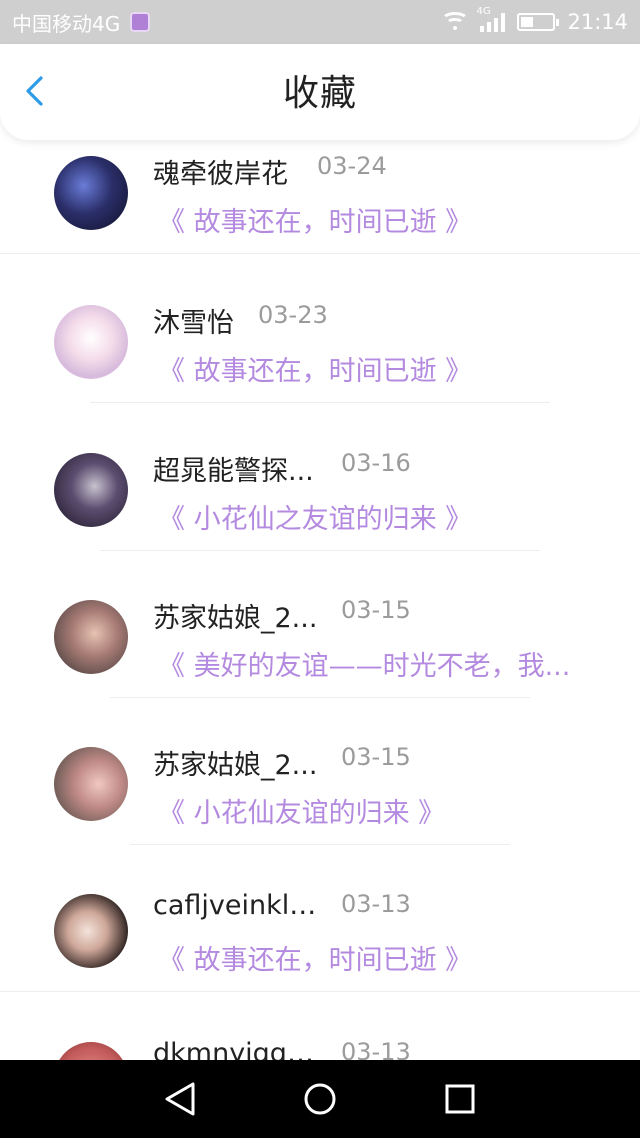 The image size is (640, 1138). Describe the element at coordinates (320, 22) in the screenshot. I see `status-bar: 中国移动4G 4G 21:14` at that location.